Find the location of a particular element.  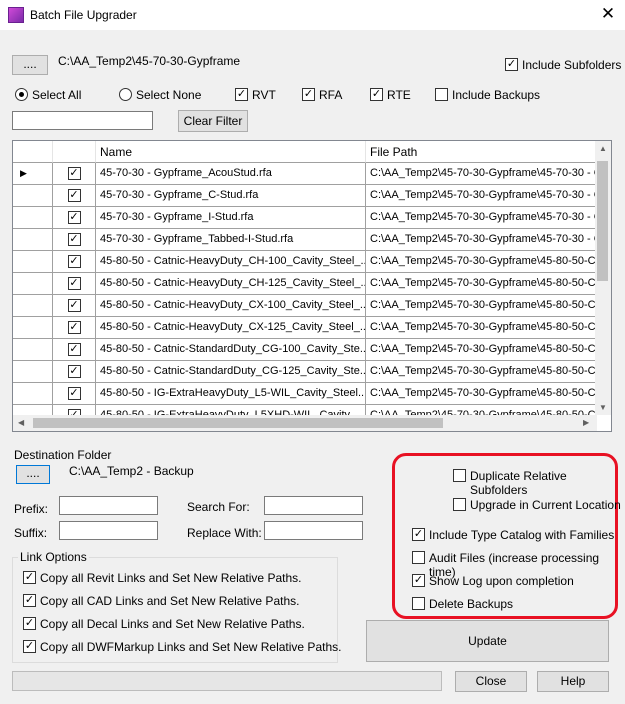

delete-backups-checkbox is located at coordinates (418, 603).